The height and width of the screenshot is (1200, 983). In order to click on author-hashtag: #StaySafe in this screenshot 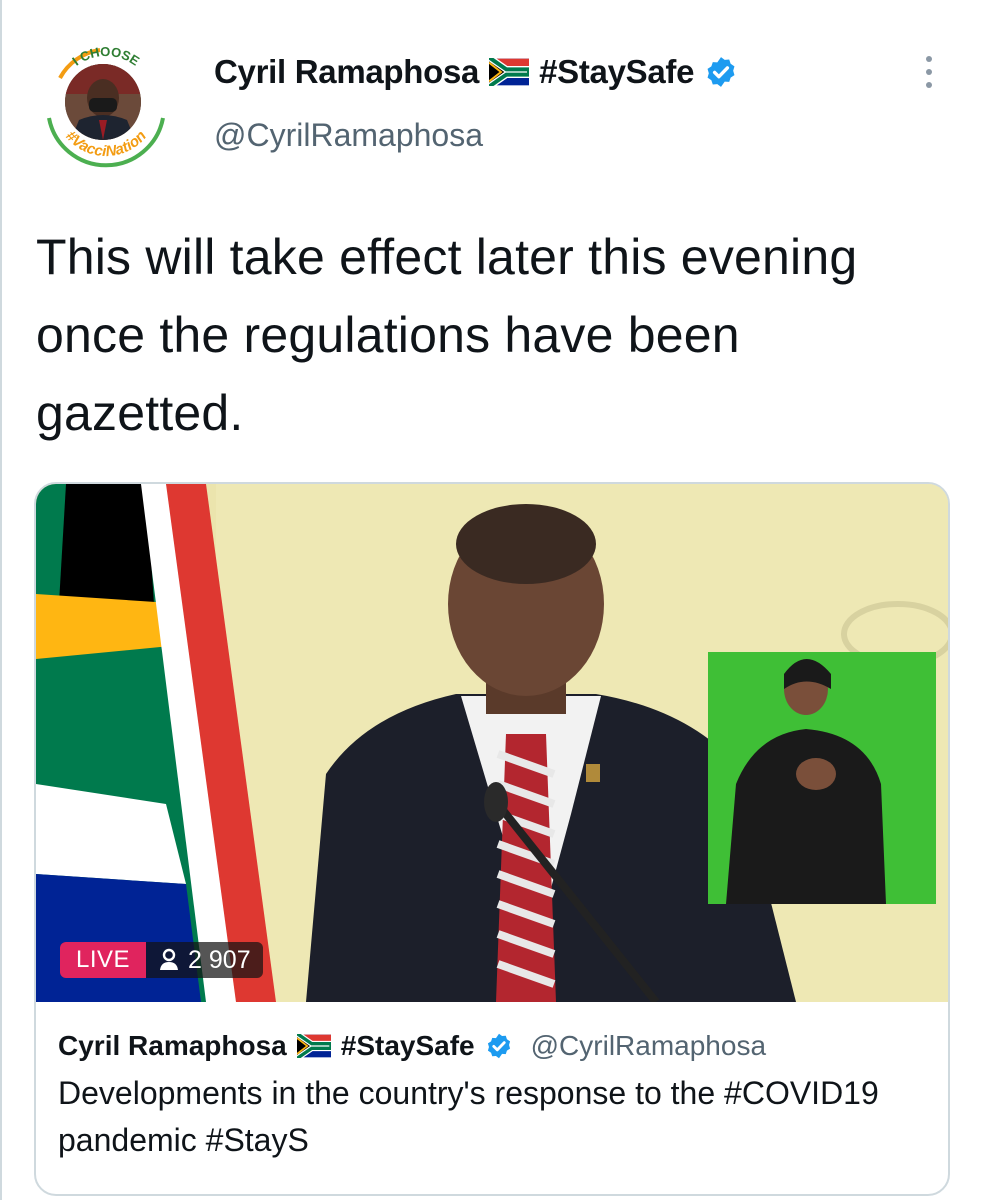, I will do `click(616, 72)`.